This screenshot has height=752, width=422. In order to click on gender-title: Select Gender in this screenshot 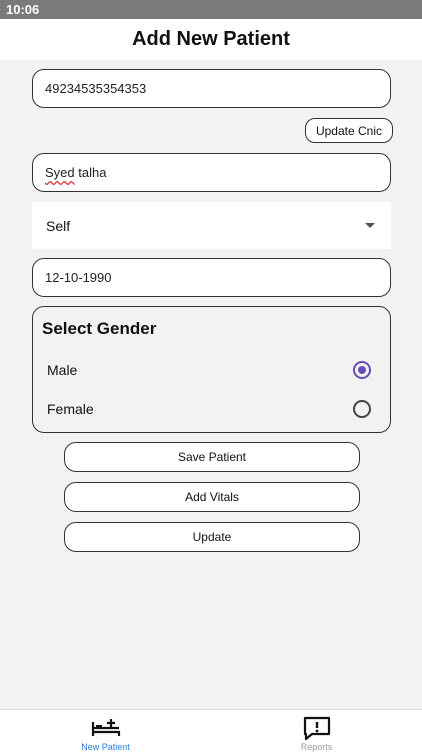, I will do `click(99, 328)`.